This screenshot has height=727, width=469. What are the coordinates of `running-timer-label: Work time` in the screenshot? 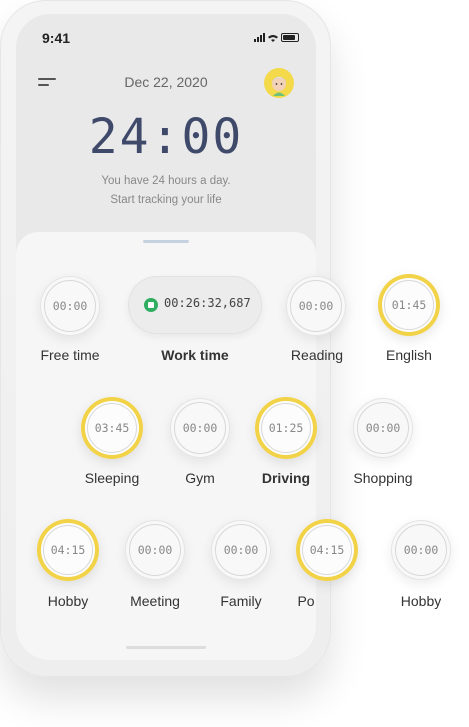 It's located at (195, 355).